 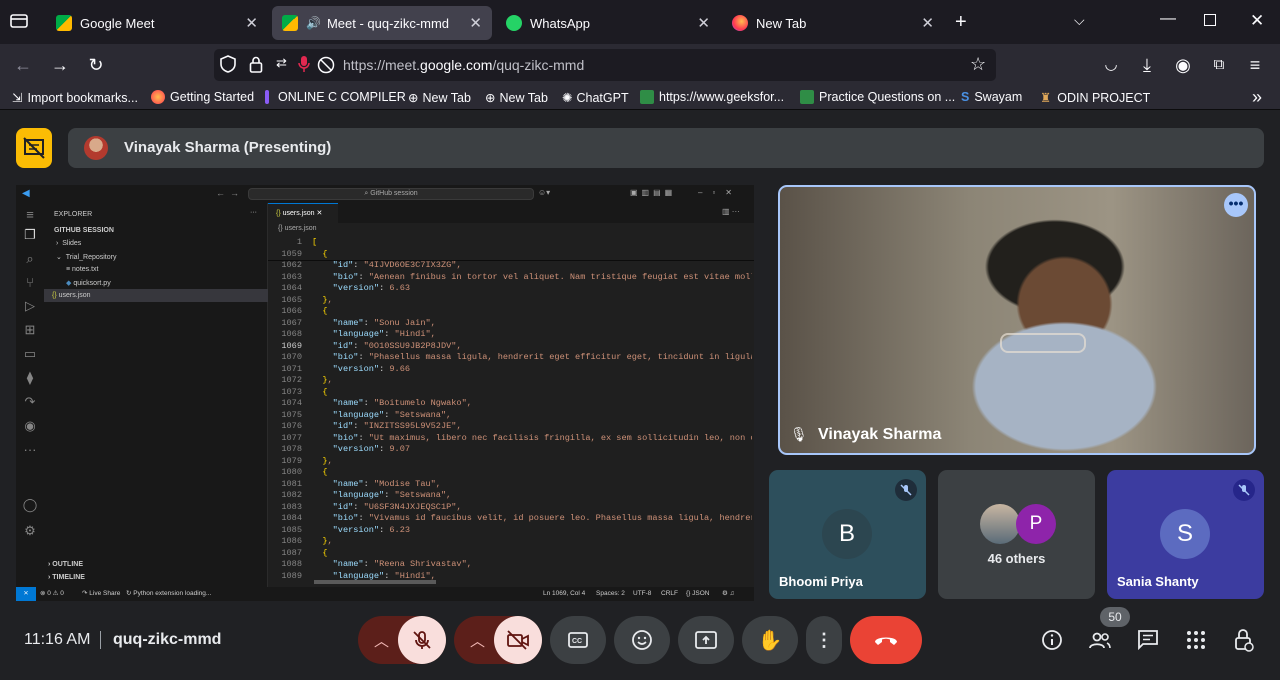 What do you see at coordinates (1210, 20) in the screenshot?
I see `restore-window-button` at bounding box center [1210, 20].